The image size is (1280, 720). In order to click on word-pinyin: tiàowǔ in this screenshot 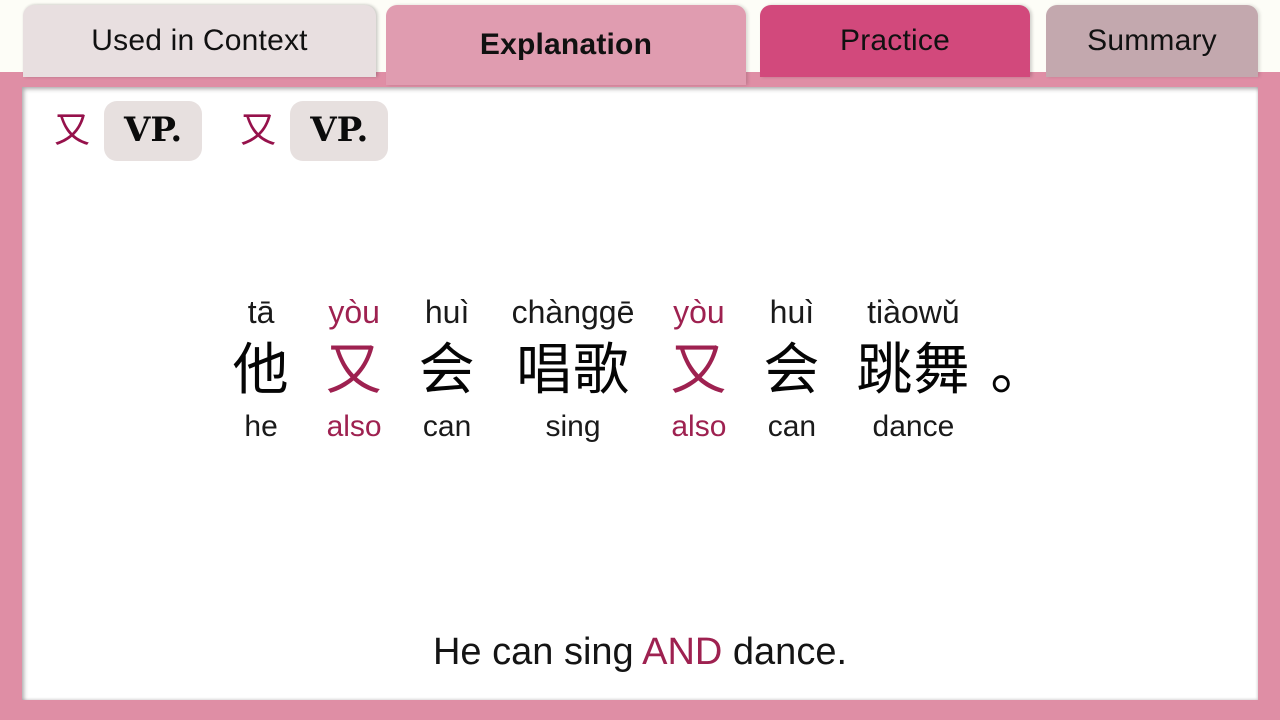, I will do `click(913, 312)`.